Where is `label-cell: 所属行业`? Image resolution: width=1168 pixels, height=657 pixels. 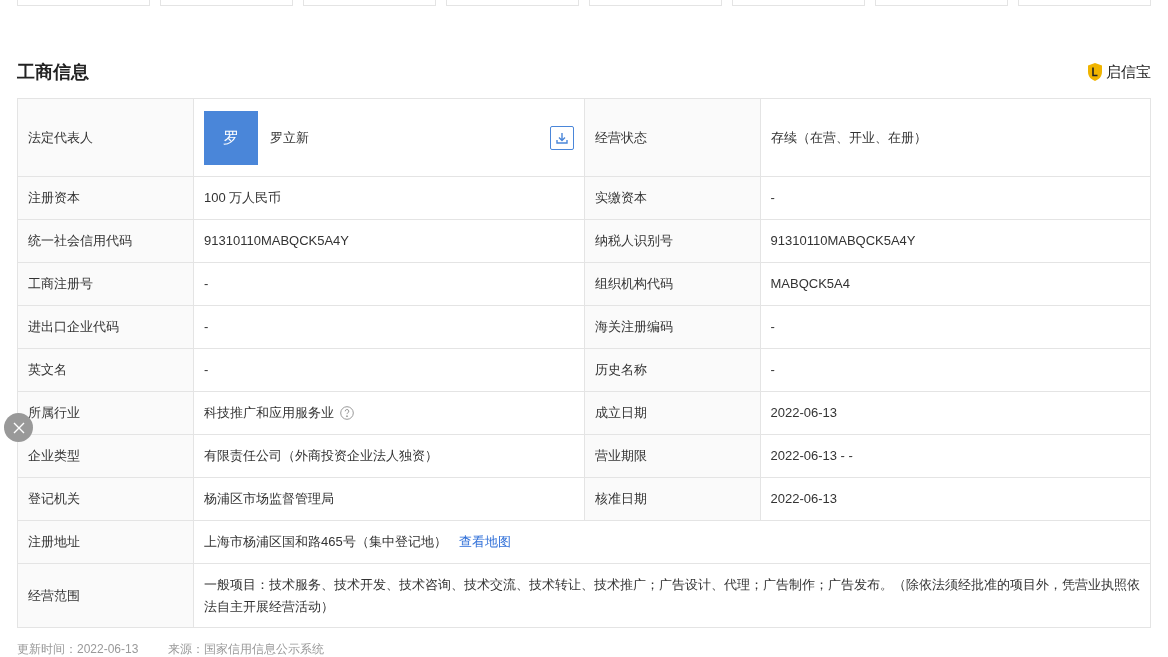 label-cell: 所属行业 is located at coordinates (106, 413).